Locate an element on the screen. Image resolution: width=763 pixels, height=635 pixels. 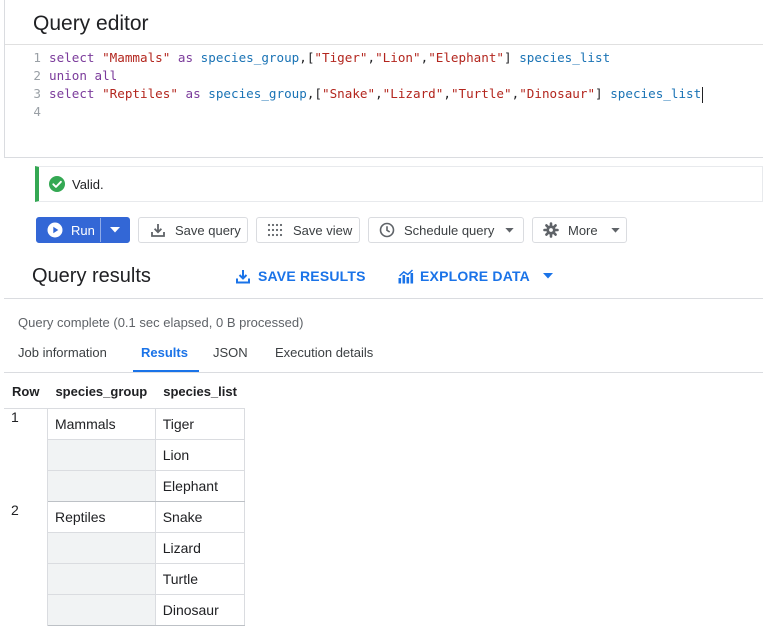
run-button: Run is located at coordinates (83, 230).